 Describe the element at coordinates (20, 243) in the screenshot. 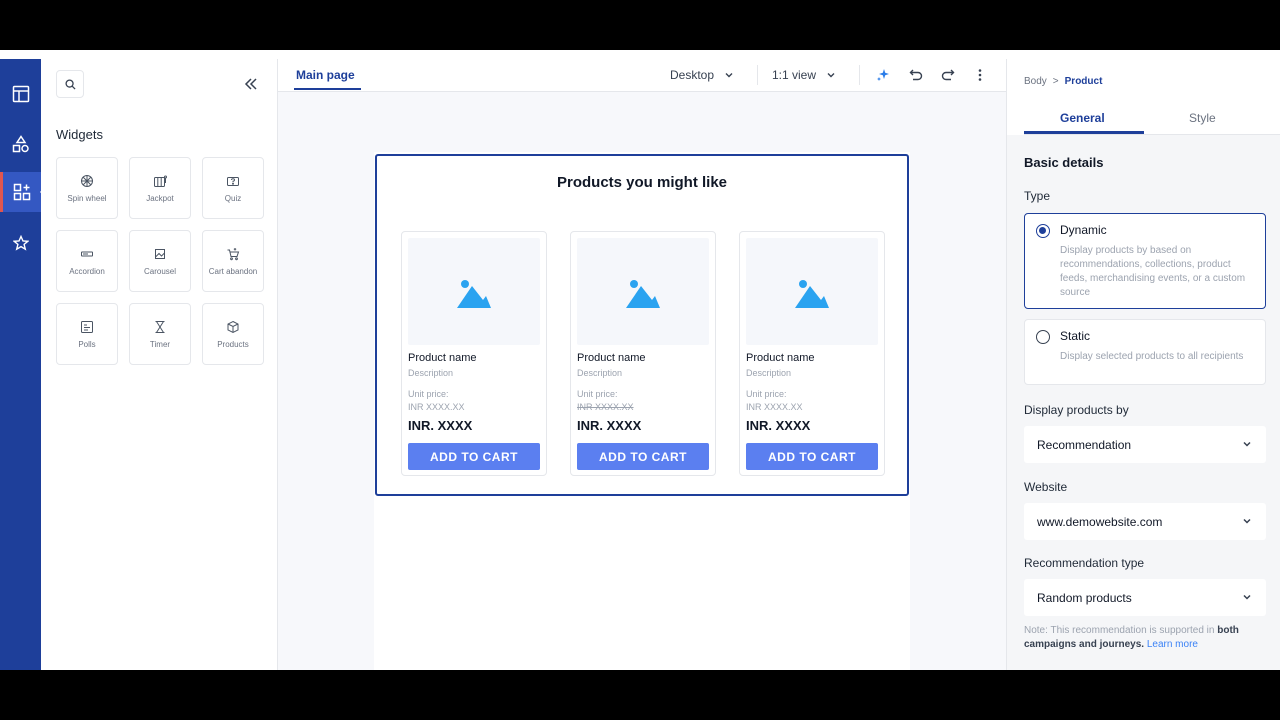

I see `star-icon` at that location.